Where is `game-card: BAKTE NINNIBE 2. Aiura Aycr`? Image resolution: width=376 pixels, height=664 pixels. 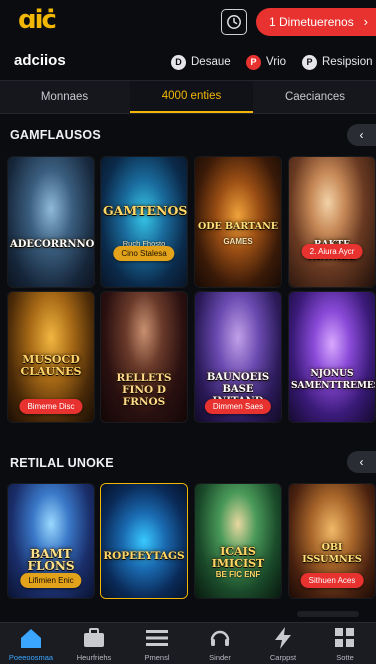
game-card: BAKTE NINNIBE 2. Aiura Aycr is located at coordinates (332, 222).